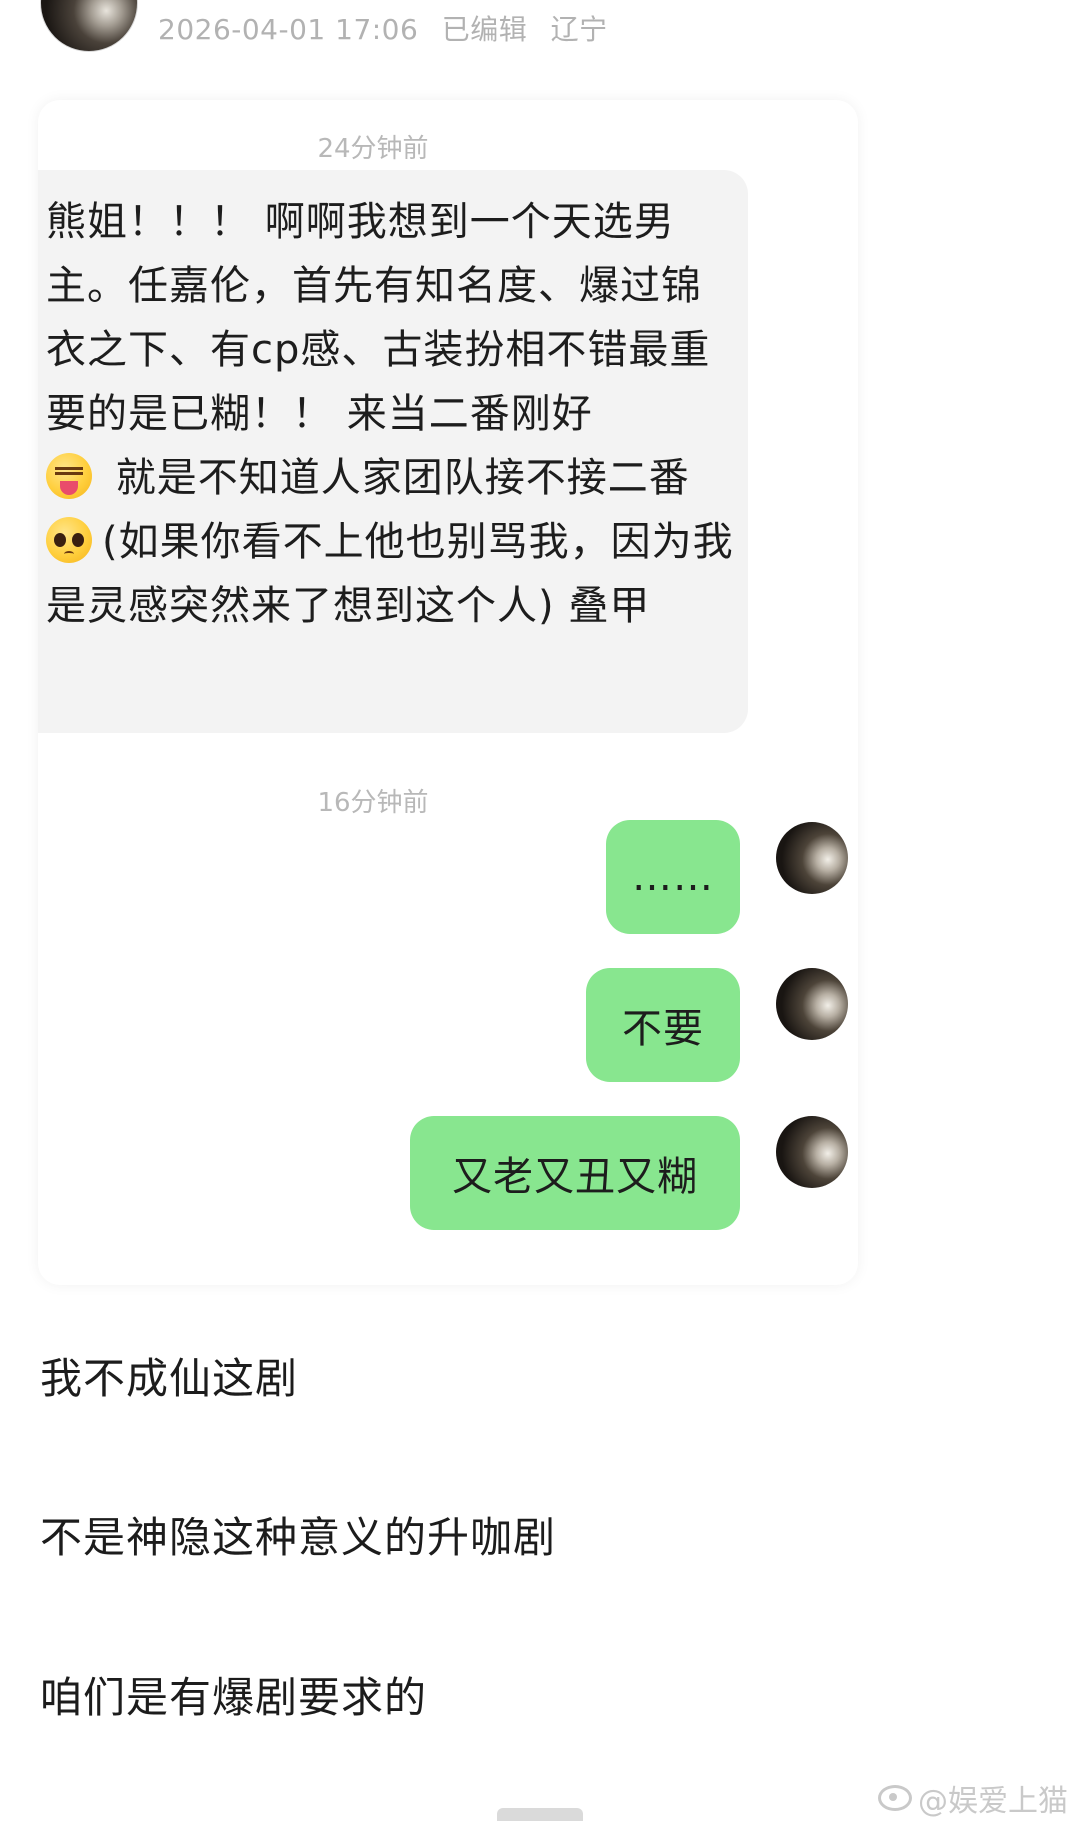 The width and height of the screenshot is (1080, 1821). What do you see at coordinates (69, 540) in the screenshot?
I see `pleading-face-emoji-icon` at bounding box center [69, 540].